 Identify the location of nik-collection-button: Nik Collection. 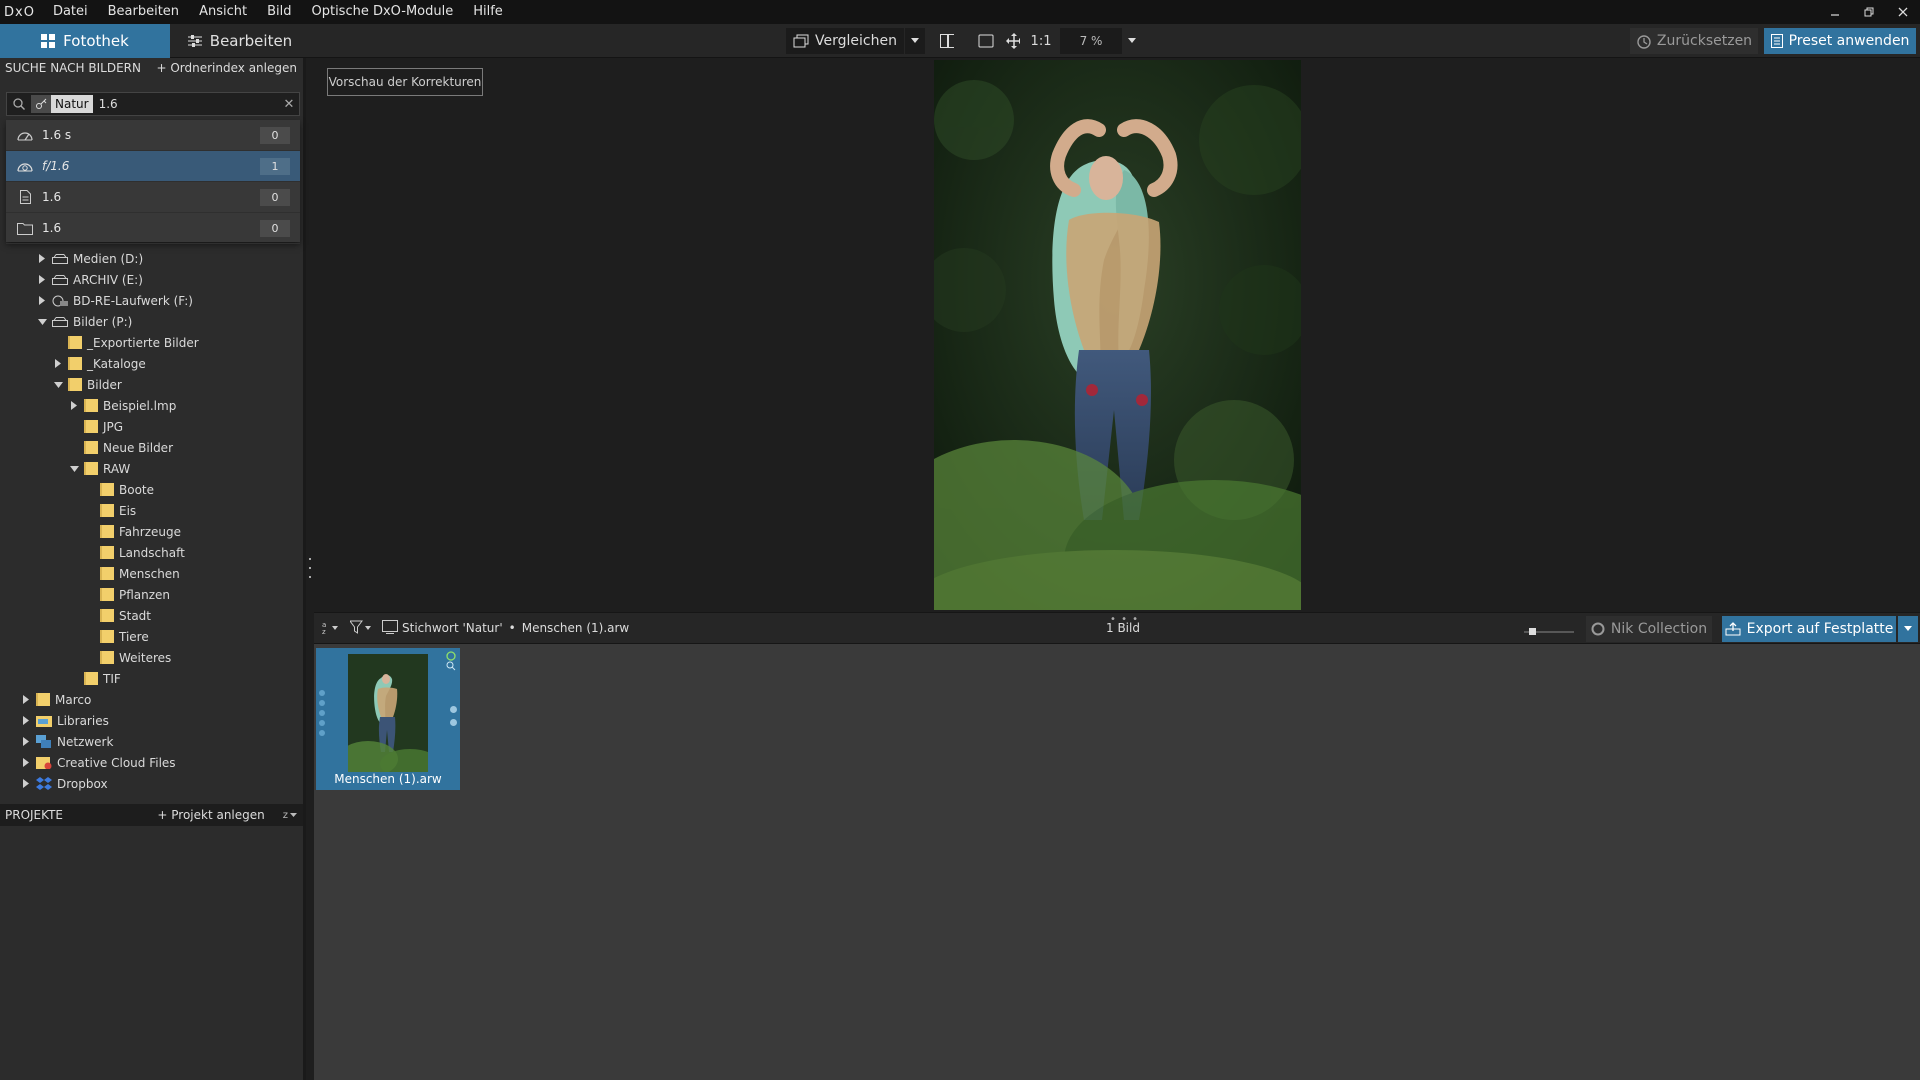
(1649, 629).